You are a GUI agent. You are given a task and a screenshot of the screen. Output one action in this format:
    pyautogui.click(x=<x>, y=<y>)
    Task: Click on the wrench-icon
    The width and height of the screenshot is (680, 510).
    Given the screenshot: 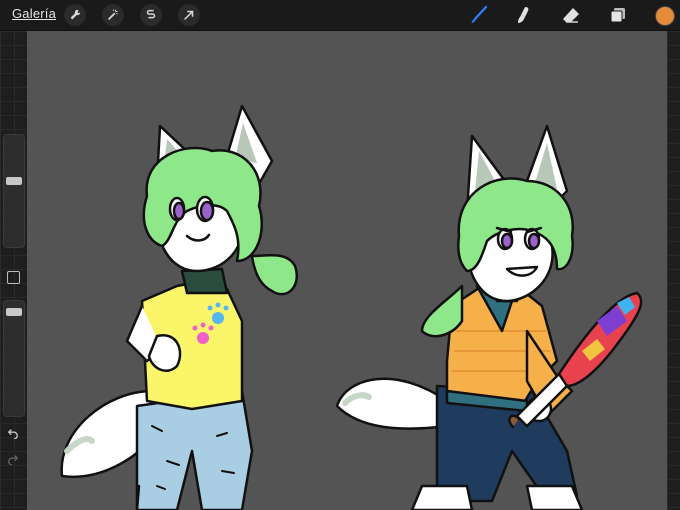 What is the action you would take?
    pyautogui.click(x=75, y=14)
    